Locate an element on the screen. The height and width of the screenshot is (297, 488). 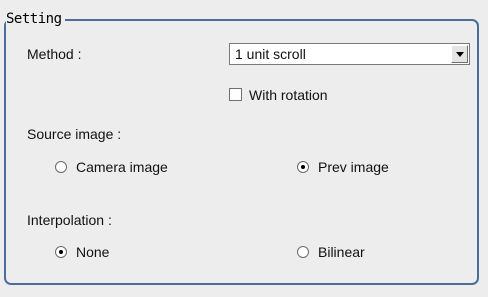
bilinear-label: Bilinear is located at coordinates (341, 252).